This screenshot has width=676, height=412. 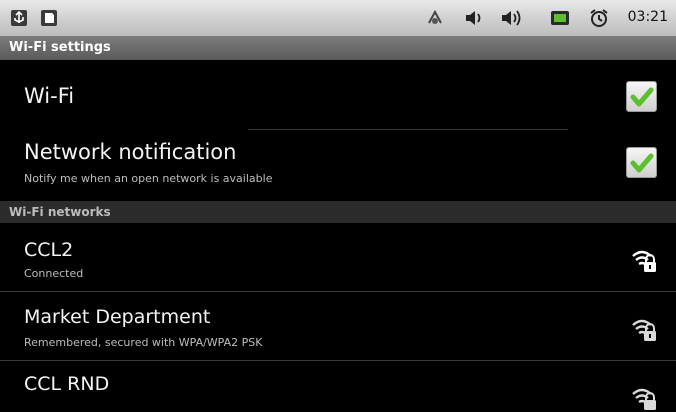 What do you see at coordinates (143, 342) in the screenshot?
I see `network-status: Remembered, secured with WPA/WPA2 PSK` at bounding box center [143, 342].